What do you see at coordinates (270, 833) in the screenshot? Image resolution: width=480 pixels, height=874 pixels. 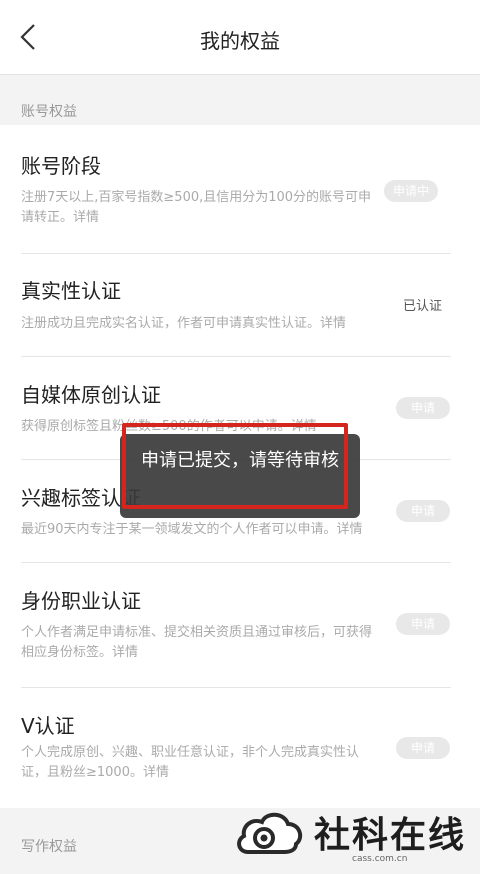 I see `cloud-logo-icon` at bounding box center [270, 833].